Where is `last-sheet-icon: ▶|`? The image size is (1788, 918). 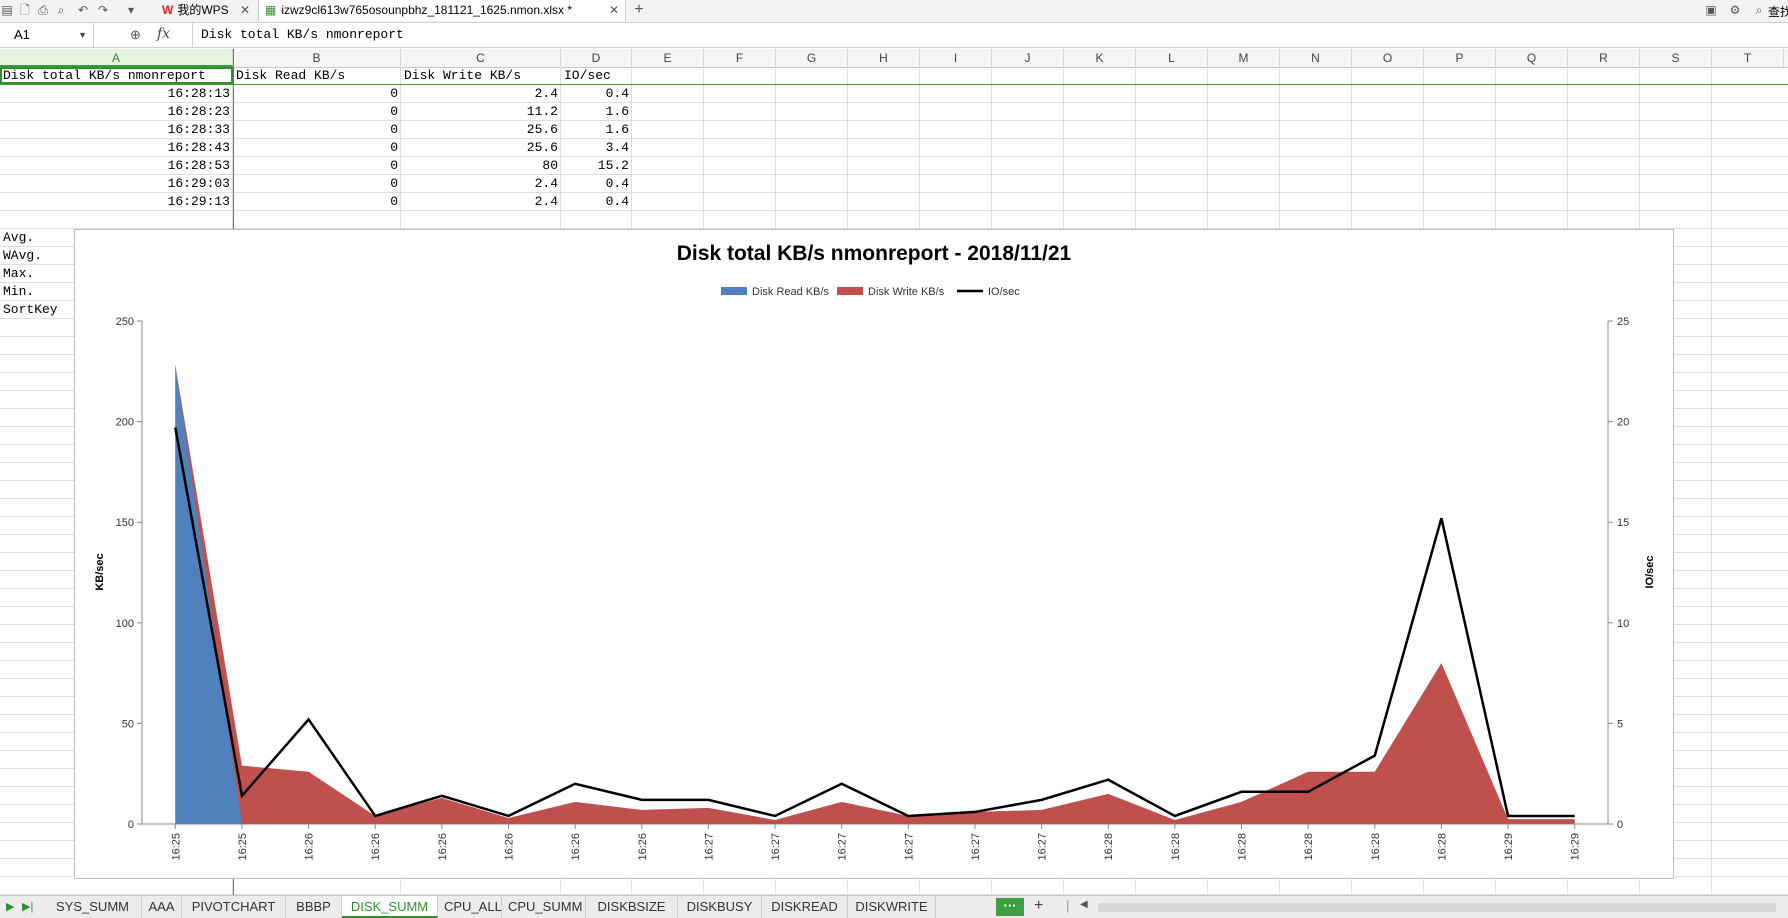
last-sheet-icon: ▶| is located at coordinates (27, 906).